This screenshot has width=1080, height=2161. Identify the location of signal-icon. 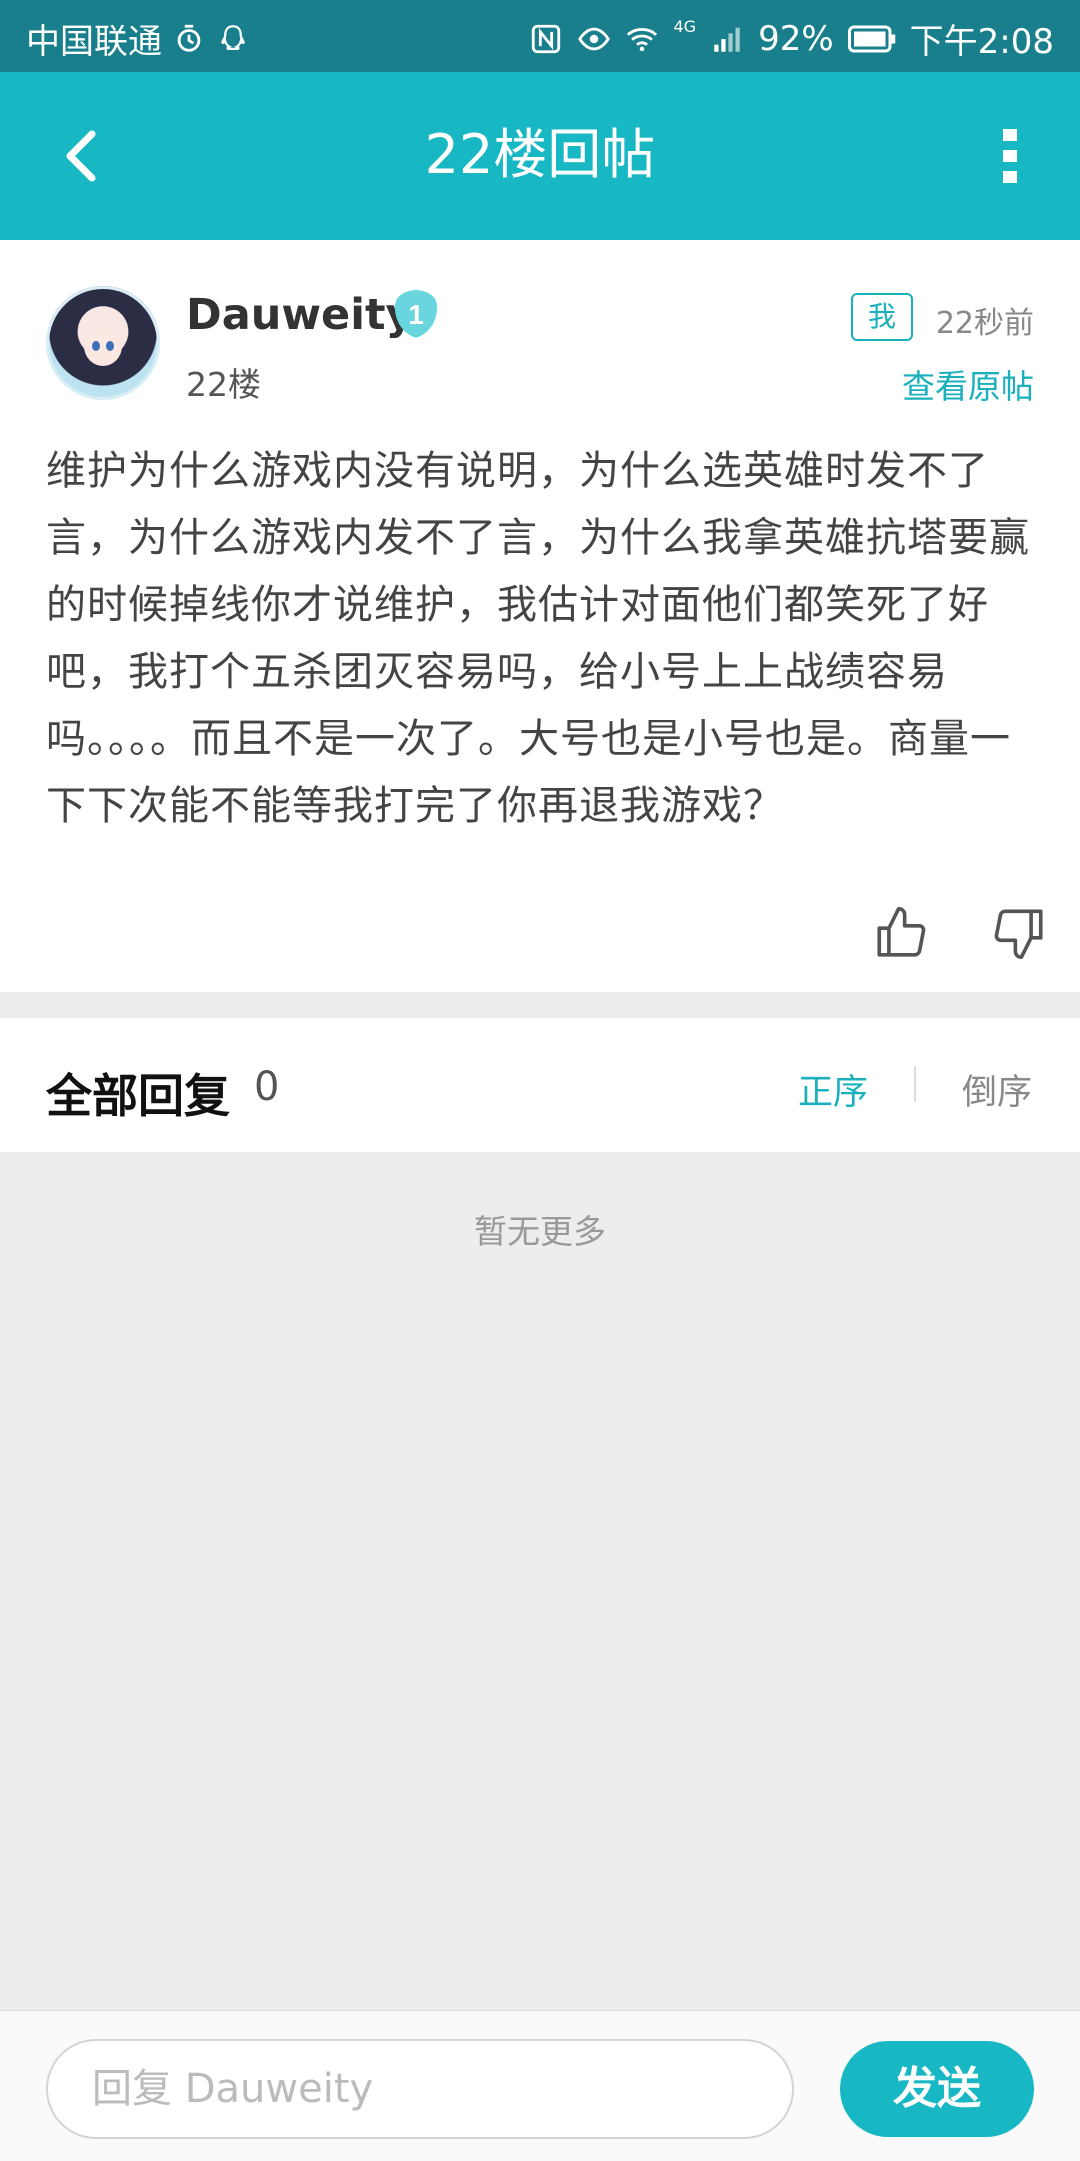
(727, 39).